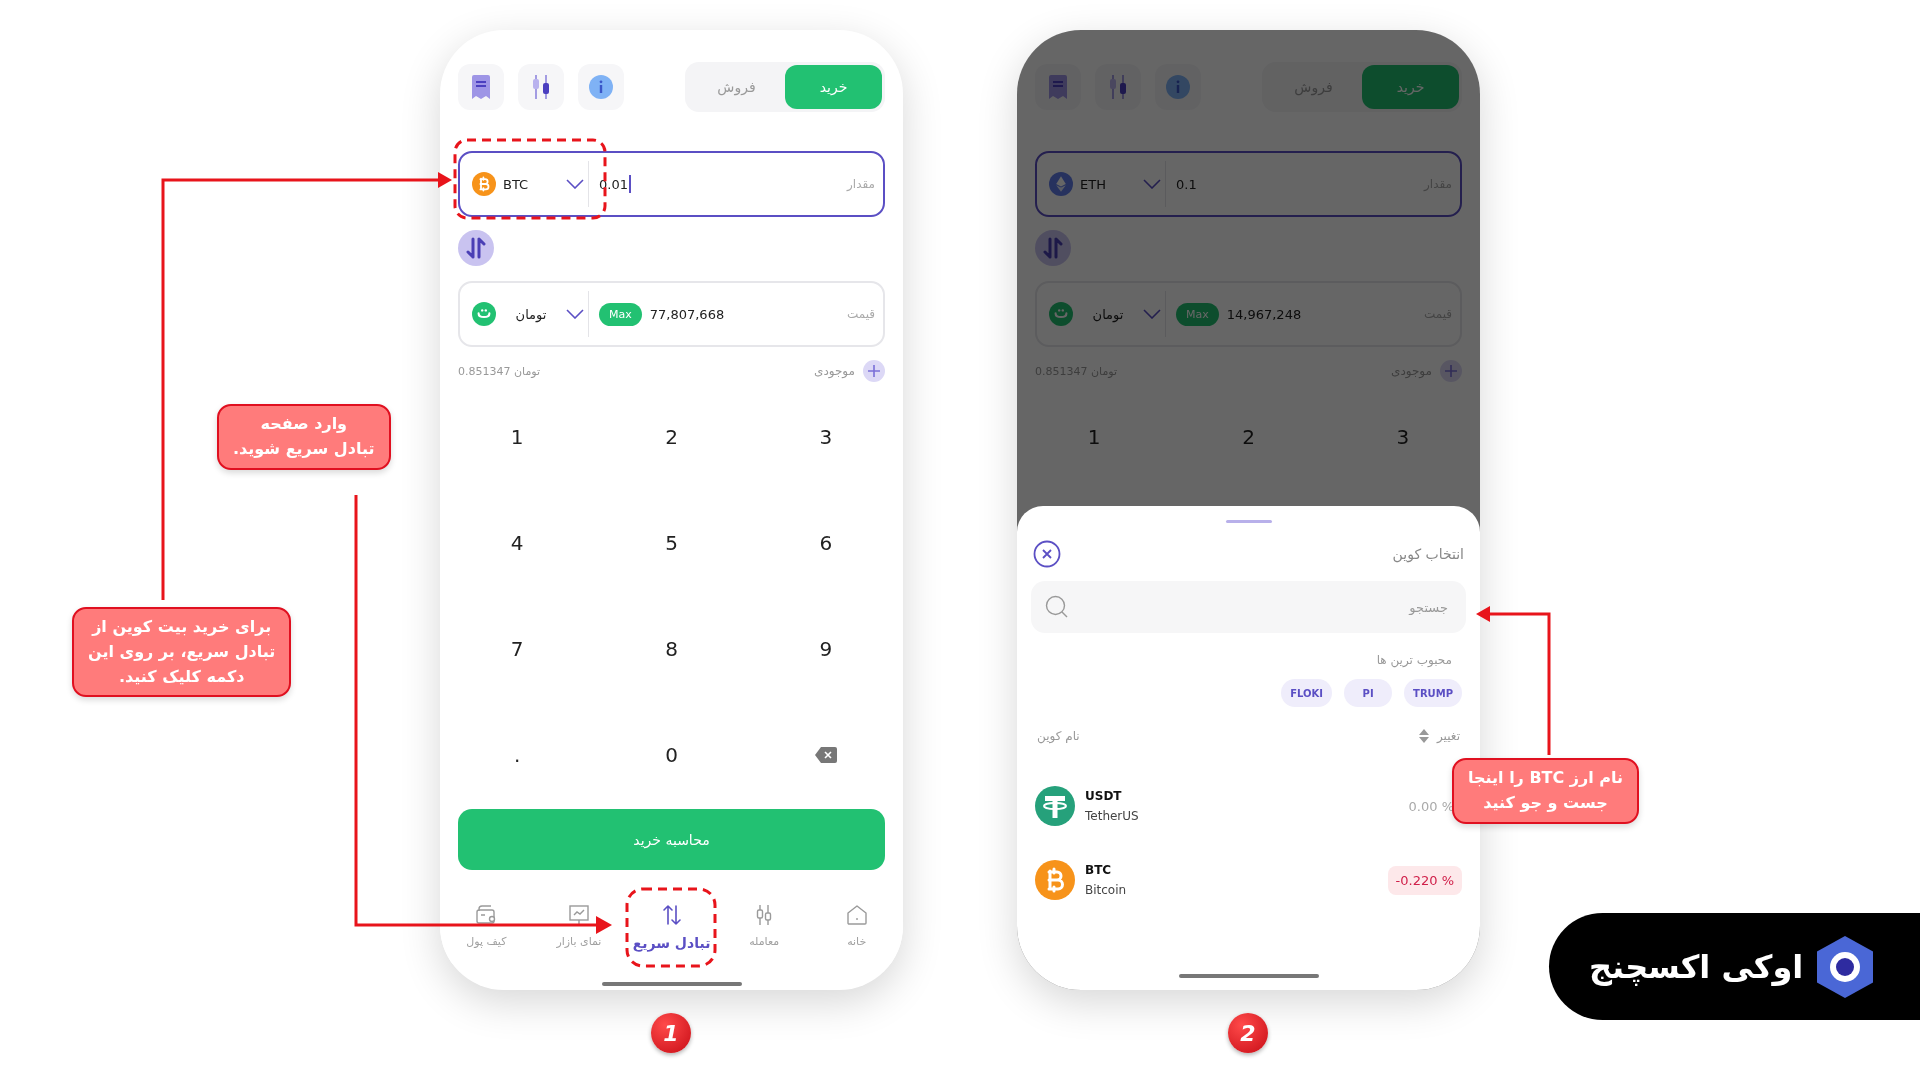  Describe the element at coordinates (1433, 693) in the screenshot. I see `coin-chip: TRUMP` at that location.